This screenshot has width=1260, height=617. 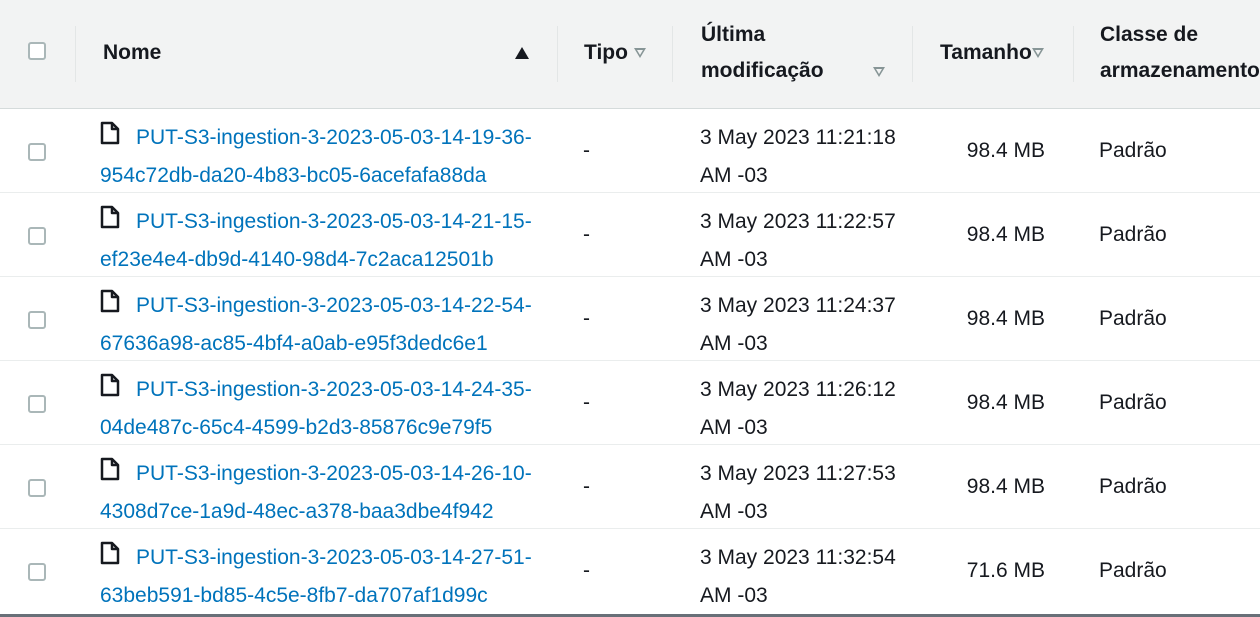 I want to click on object-modified: 3 May 2023 11:32:54 AM -03, so click(x=800, y=577).